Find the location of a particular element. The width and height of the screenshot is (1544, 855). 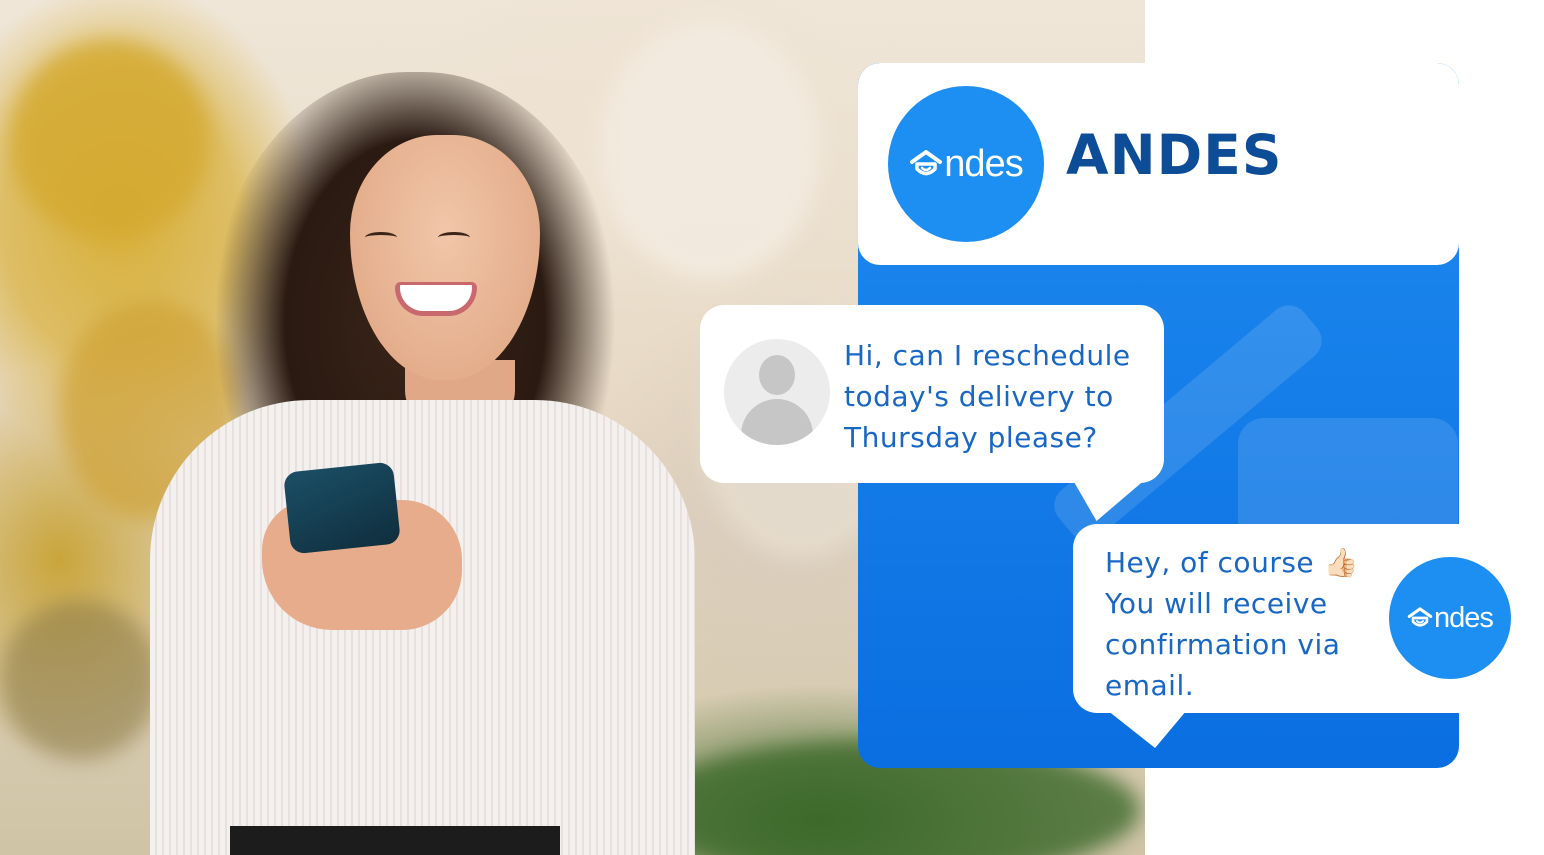

user-message-line: today's delivery to is located at coordinates (979, 396).